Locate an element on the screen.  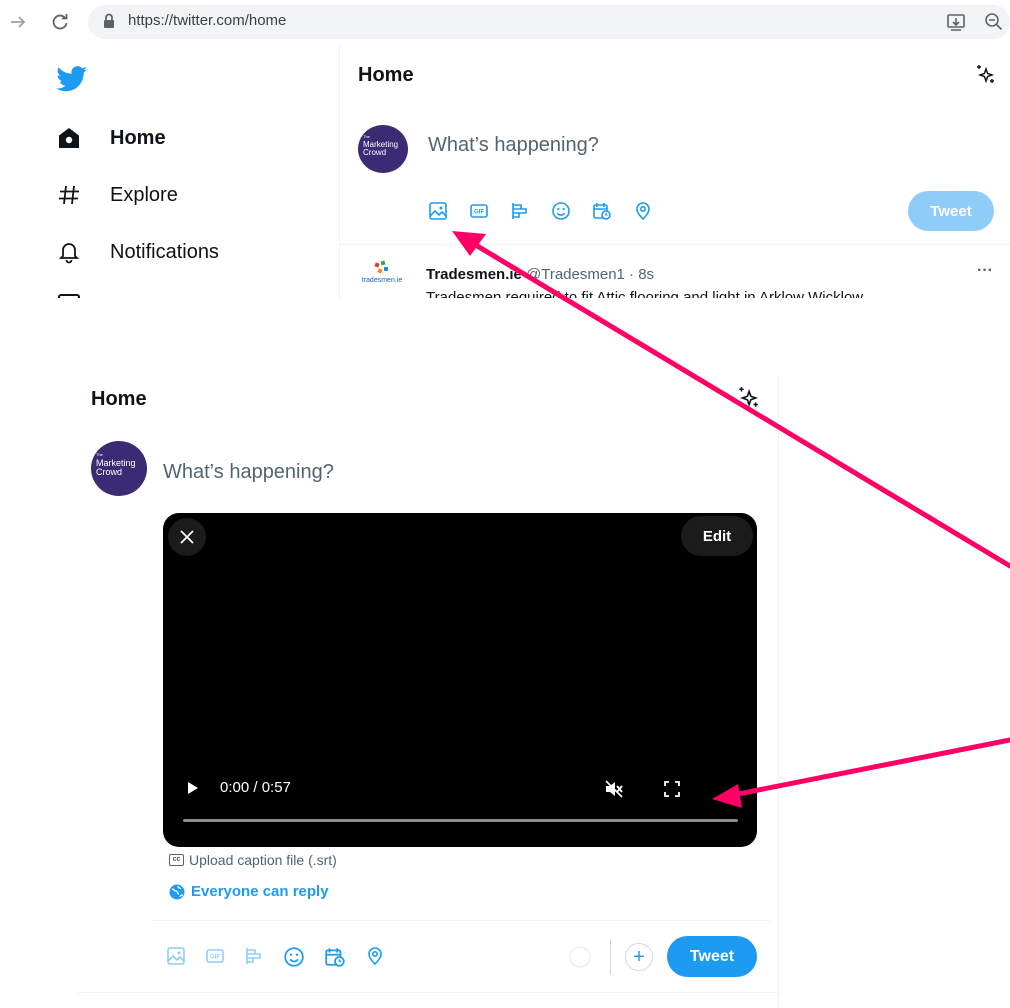
upload-caption-link: cc Upload caption file (.srt) is located at coordinates (253, 860).